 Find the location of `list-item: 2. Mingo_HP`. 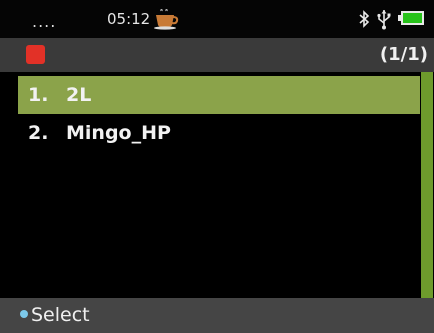

list-item: 2. Mingo_HP is located at coordinates (219, 133).